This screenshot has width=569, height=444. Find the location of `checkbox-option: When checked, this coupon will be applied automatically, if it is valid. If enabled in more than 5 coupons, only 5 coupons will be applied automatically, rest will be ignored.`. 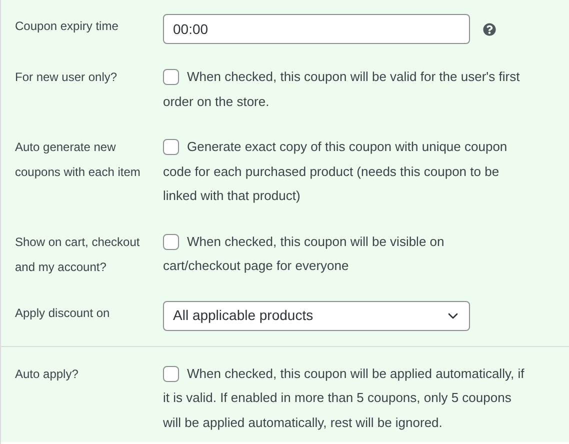

checkbox-option: When checked, this coupon will be applied automatically, if it is valid. If enabled in more than 5 coupons, only 5 coupons will be applied automatically, rest will be ignored. is located at coordinates (344, 398).